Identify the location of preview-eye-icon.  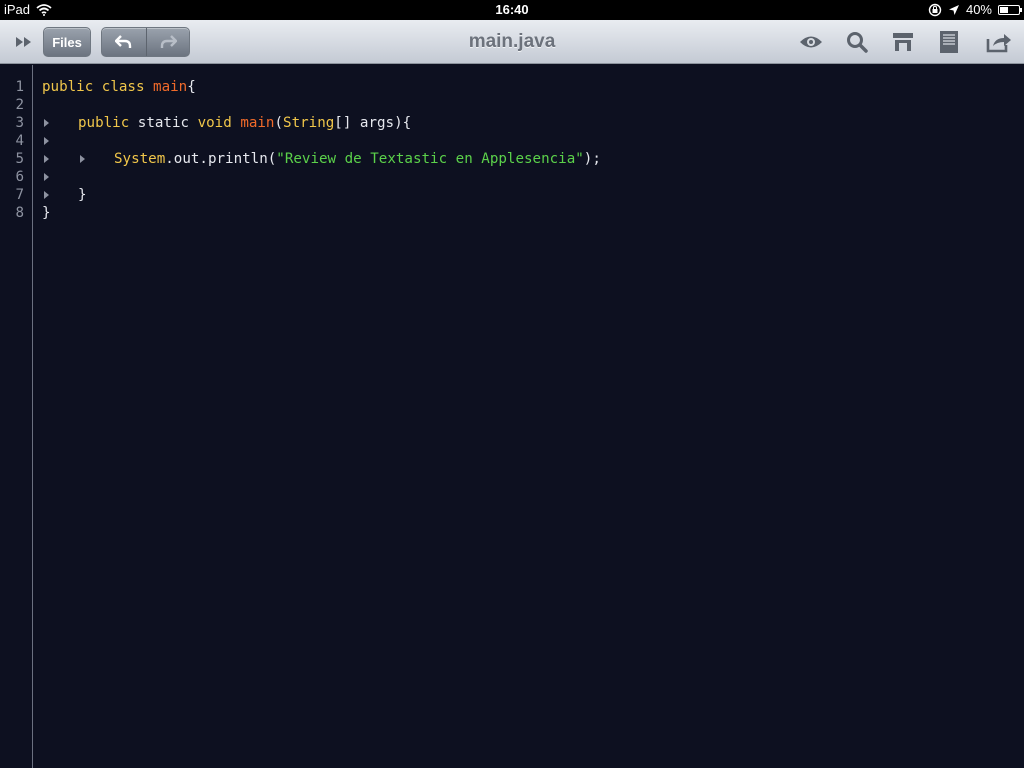
(811, 42).